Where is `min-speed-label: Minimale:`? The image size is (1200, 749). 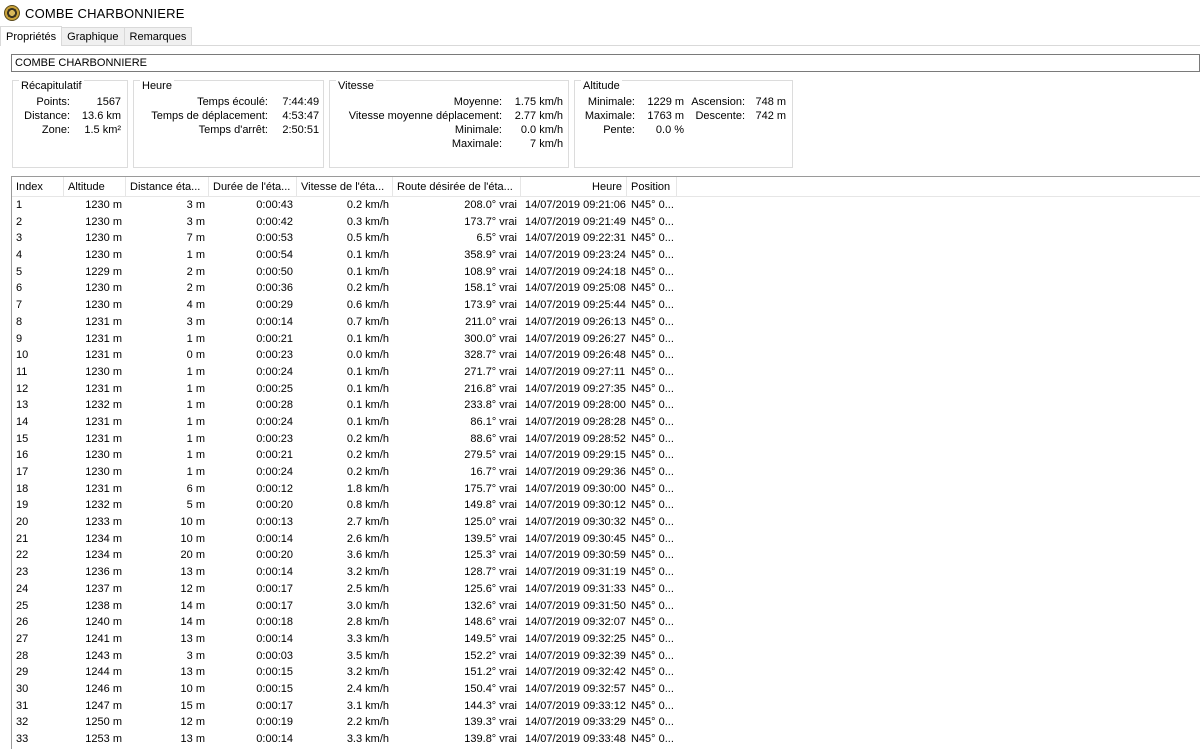
min-speed-label: Minimale: is located at coordinates (478, 130).